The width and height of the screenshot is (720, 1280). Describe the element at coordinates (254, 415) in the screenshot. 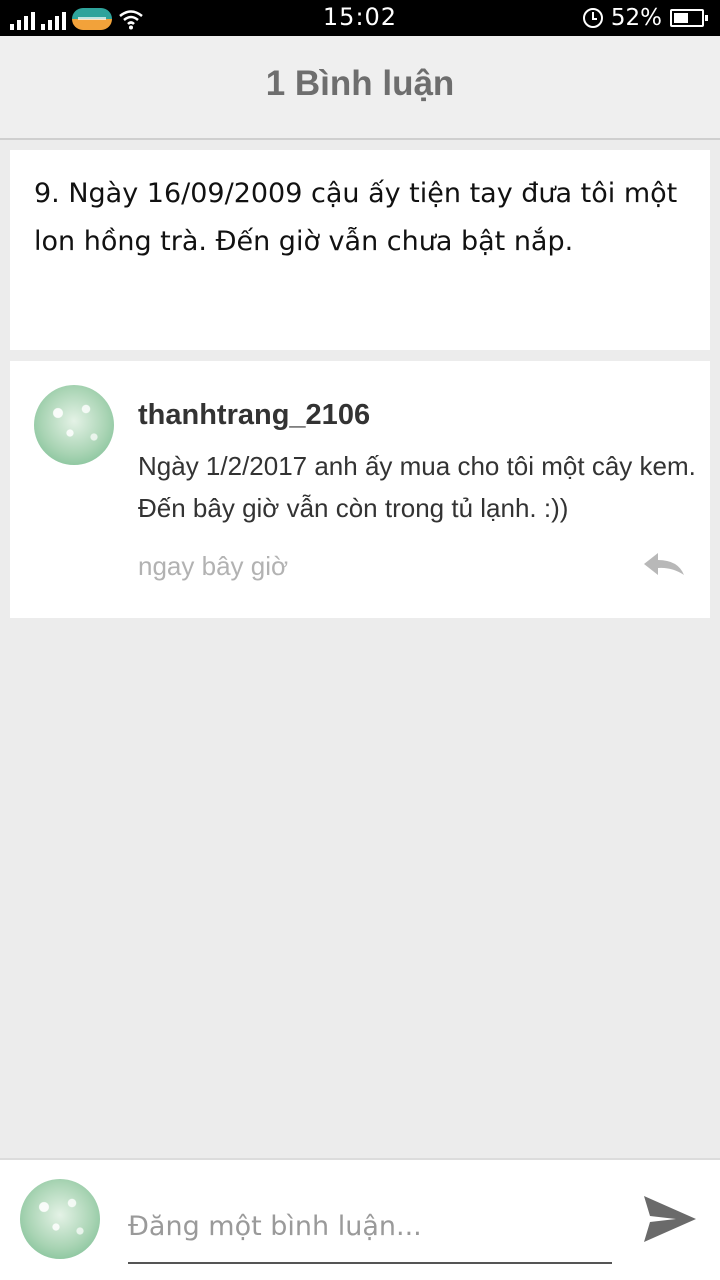

I see `comment-author: thanhtrang_2106` at that location.